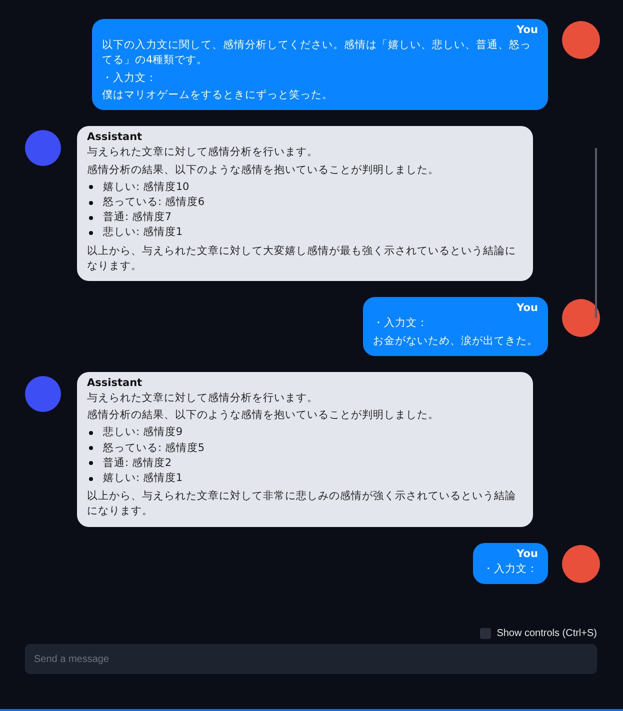 This screenshot has width=623, height=711. I want to click on list-item-text: 悲しい: 感情度1, so click(143, 232).